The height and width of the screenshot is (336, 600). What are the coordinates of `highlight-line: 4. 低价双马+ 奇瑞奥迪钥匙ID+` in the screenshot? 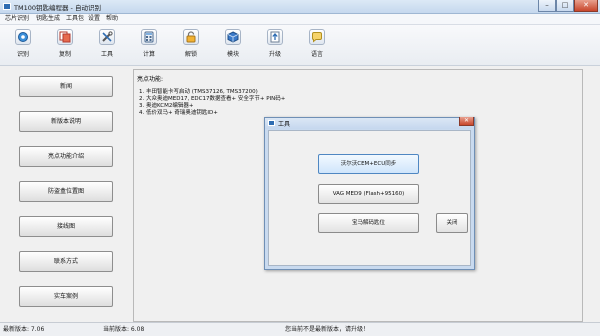 It's located at (178, 113).